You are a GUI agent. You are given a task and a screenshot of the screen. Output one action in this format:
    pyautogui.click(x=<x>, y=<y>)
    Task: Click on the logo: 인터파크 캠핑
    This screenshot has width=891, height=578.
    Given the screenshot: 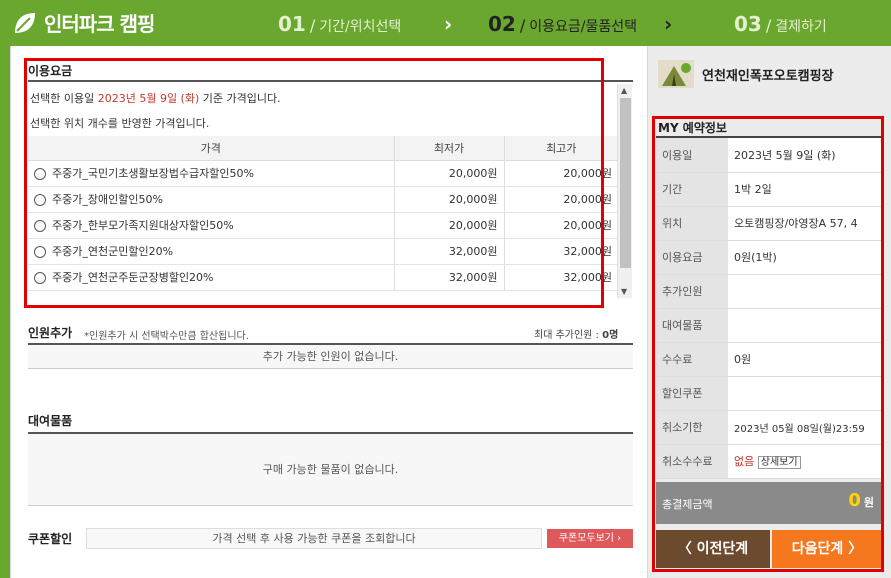 What is the action you would take?
    pyautogui.click(x=83, y=22)
    